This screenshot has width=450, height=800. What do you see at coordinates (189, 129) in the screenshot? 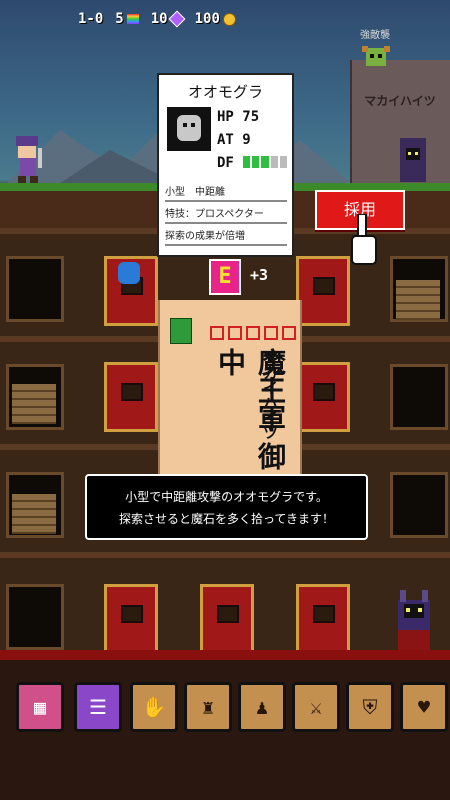
I see `mole-portrait-icon` at bounding box center [189, 129].